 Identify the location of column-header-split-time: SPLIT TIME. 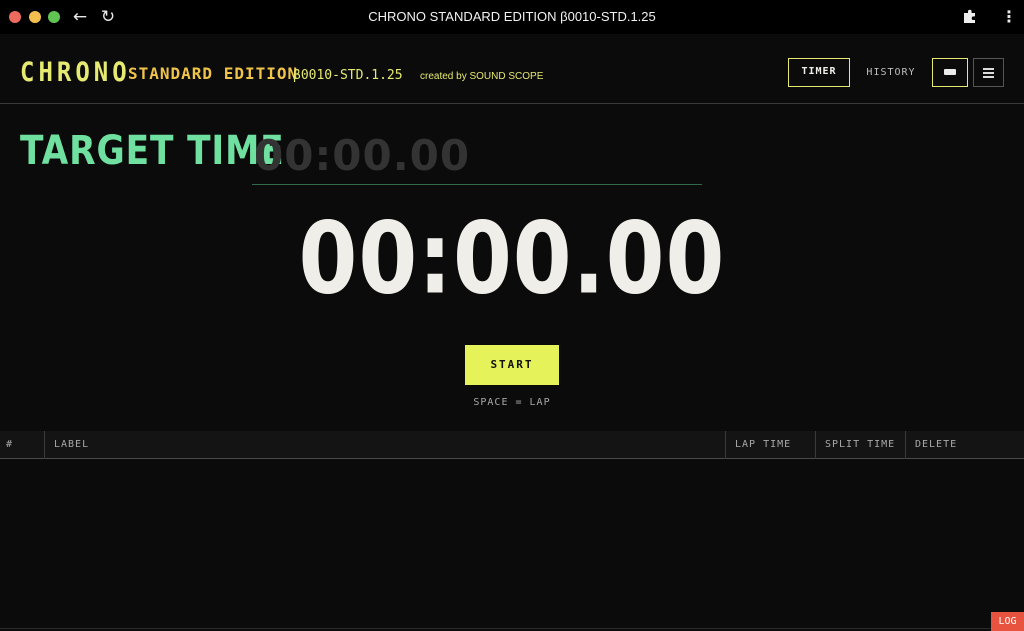
(861, 445).